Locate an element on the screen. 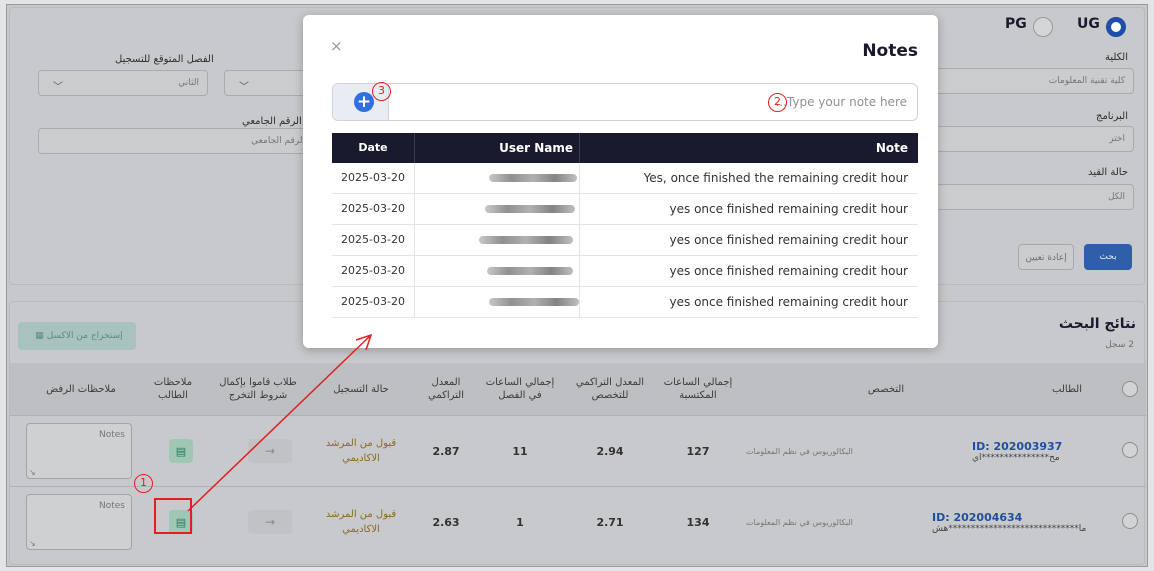 This screenshot has width=1154, height=571. annotation-badge-2: 2 is located at coordinates (777, 102).